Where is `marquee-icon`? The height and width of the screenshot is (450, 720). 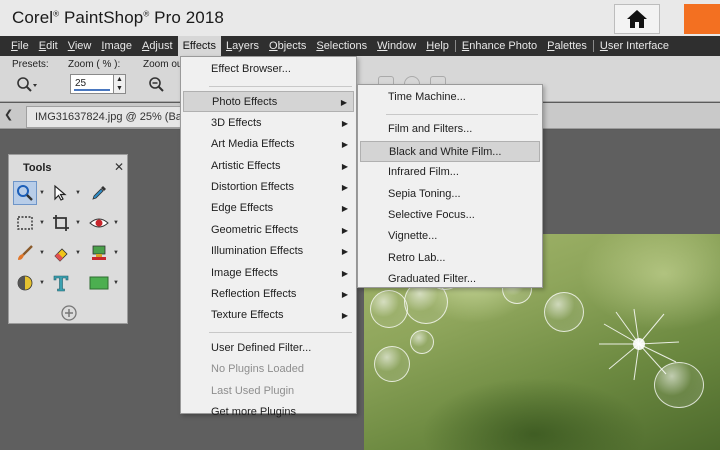
marquee-icon is located at coordinates (25, 223).